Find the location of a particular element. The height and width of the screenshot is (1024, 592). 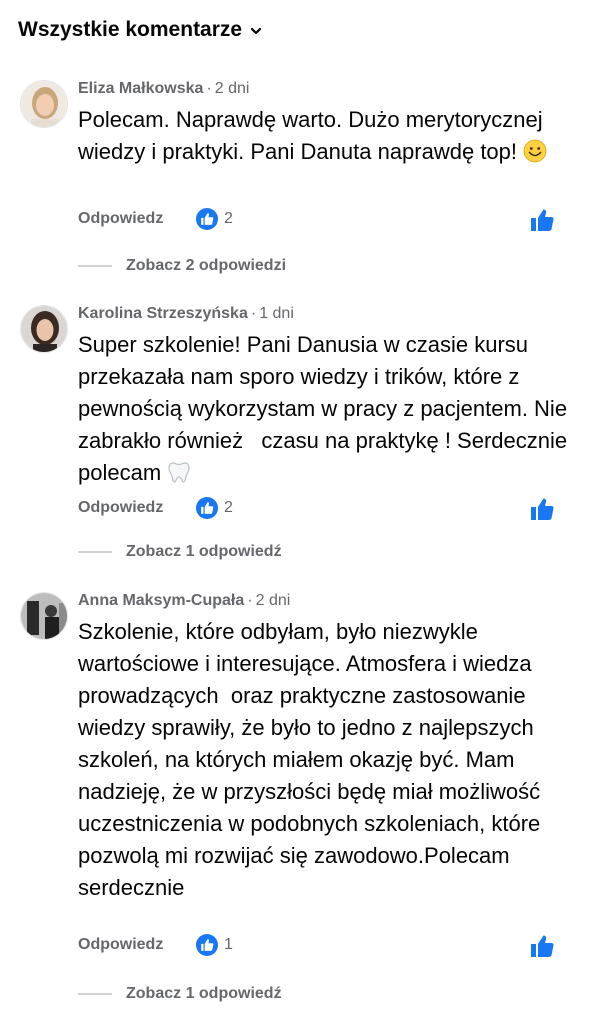

comment-author: Eliza Małkowska is located at coordinates (140, 88).